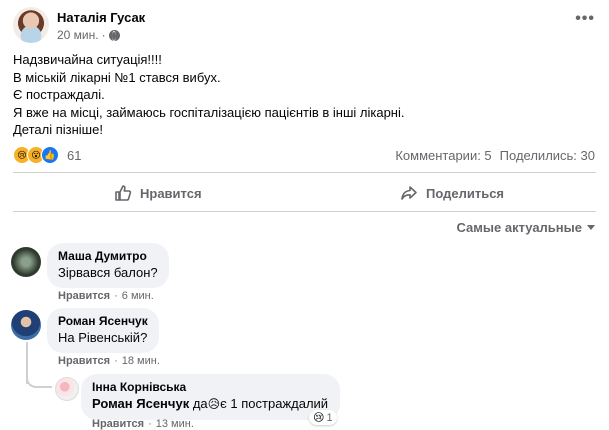 The width and height of the screenshot is (609, 430). Describe the element at coordinates (495, 155) in the screenshot. I see `post-stats: Комментарии: 5 Поделились: 30` at that location.